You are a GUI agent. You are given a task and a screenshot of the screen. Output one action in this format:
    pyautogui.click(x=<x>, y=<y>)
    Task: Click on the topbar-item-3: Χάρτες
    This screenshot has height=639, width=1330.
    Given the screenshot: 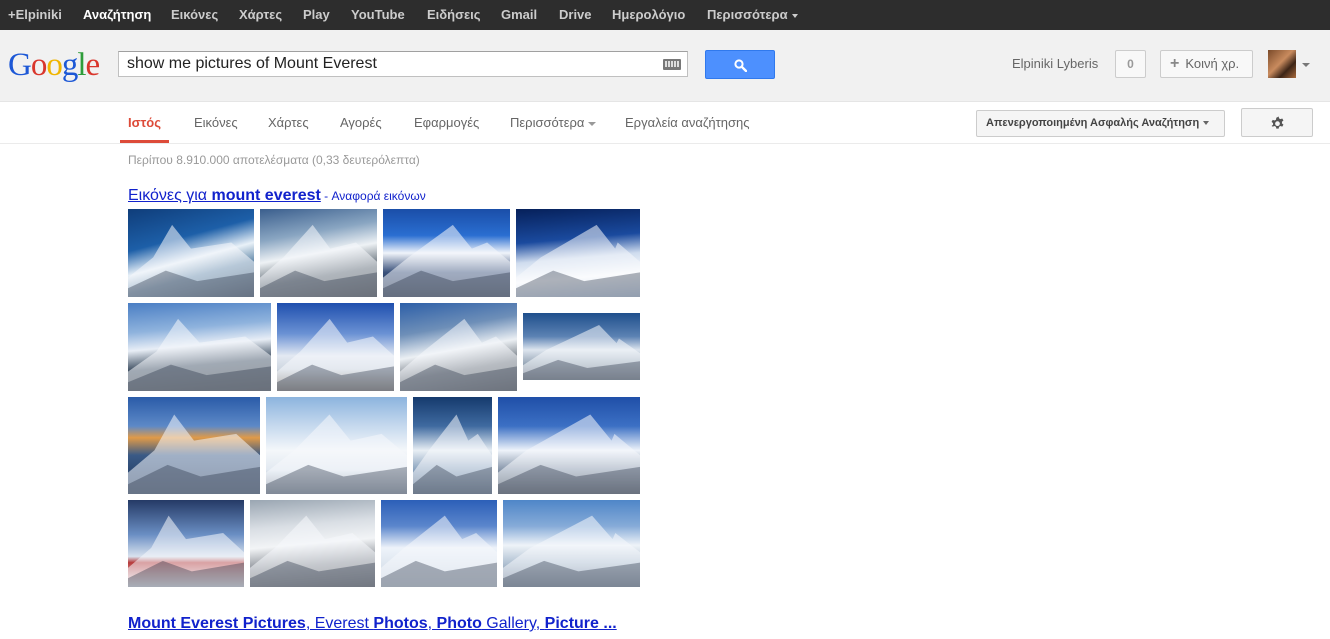 What is the action you would take?
    pyautogui.click(x=260, y=15)
    